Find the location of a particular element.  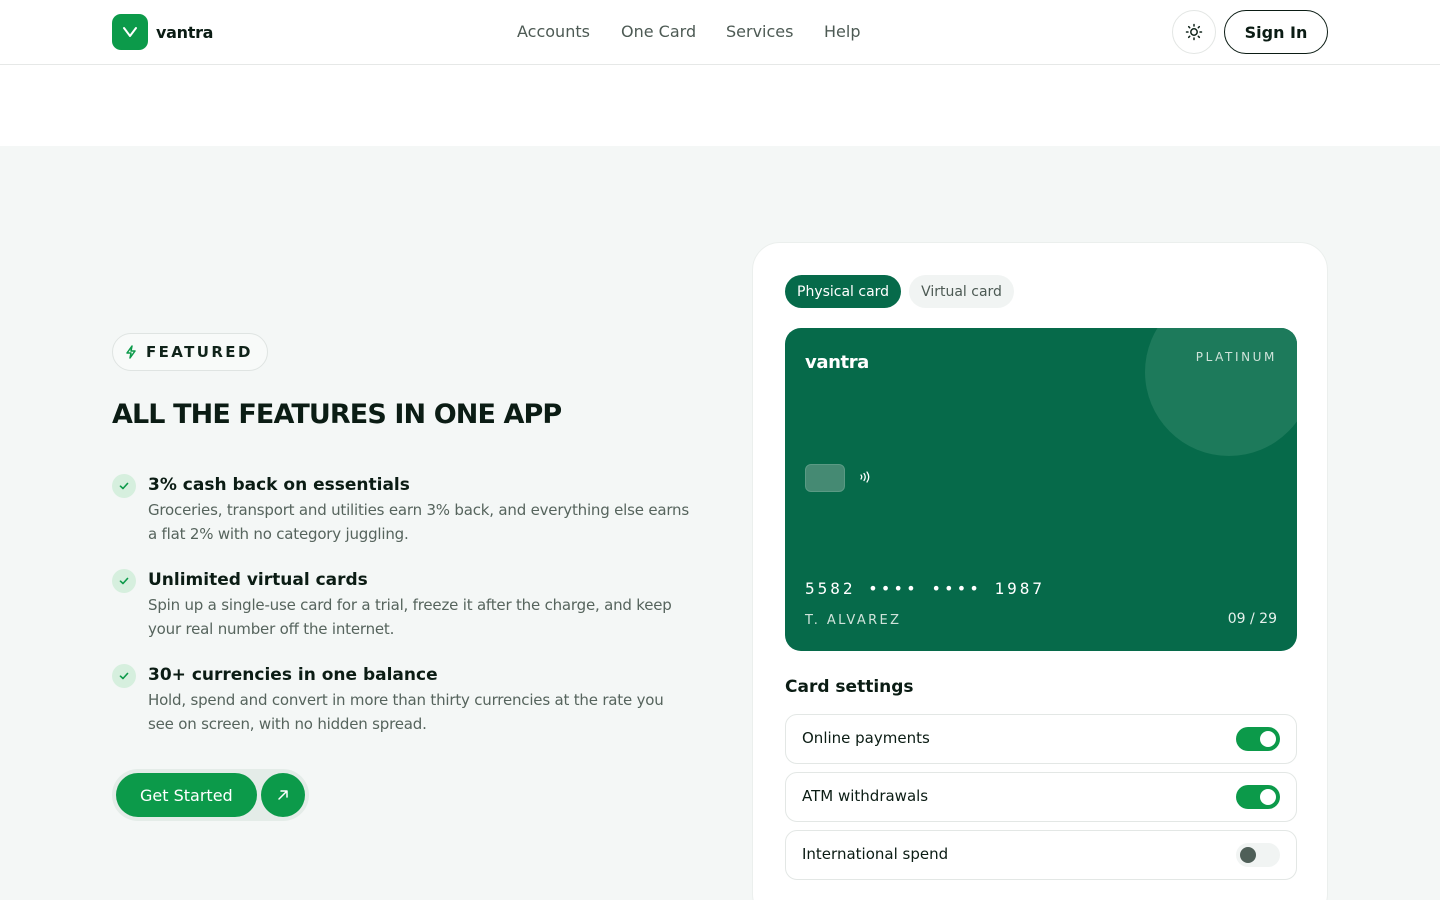

theme-toggle-button is located at coordinates (1194, 32).